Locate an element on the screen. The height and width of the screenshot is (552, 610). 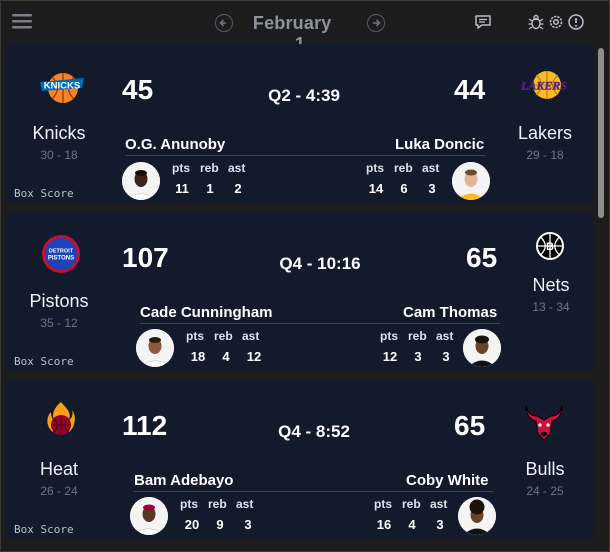
pistons-logo: DETROIT PISTONS is located at coordinates (61, 254).